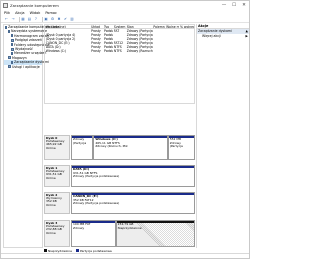  I want to click on window-controls: — ☐ ✕, so click(234, 5).